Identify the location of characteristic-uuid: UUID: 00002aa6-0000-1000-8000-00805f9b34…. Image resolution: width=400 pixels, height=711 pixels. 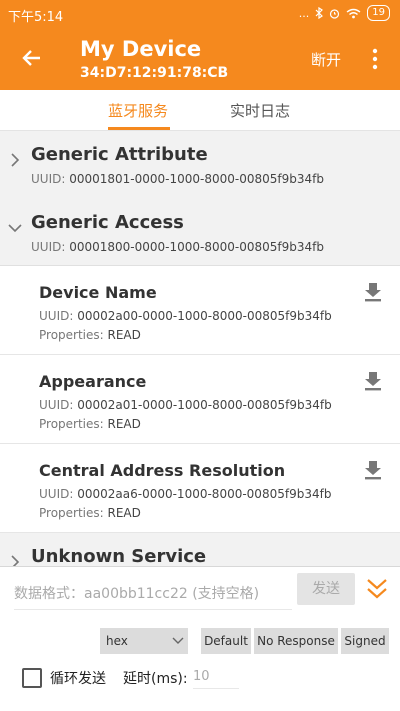
(185, 494).